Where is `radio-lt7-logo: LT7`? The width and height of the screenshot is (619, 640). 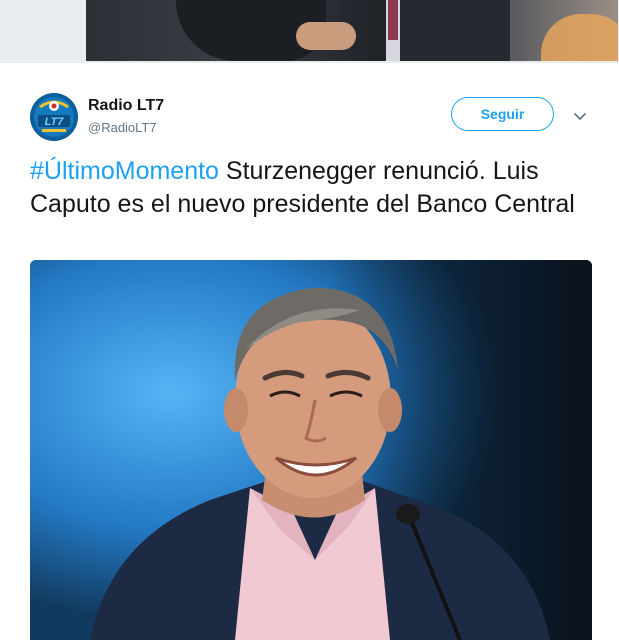 radio-lt7-logo: LT7 is located at coordinates (54, 117).